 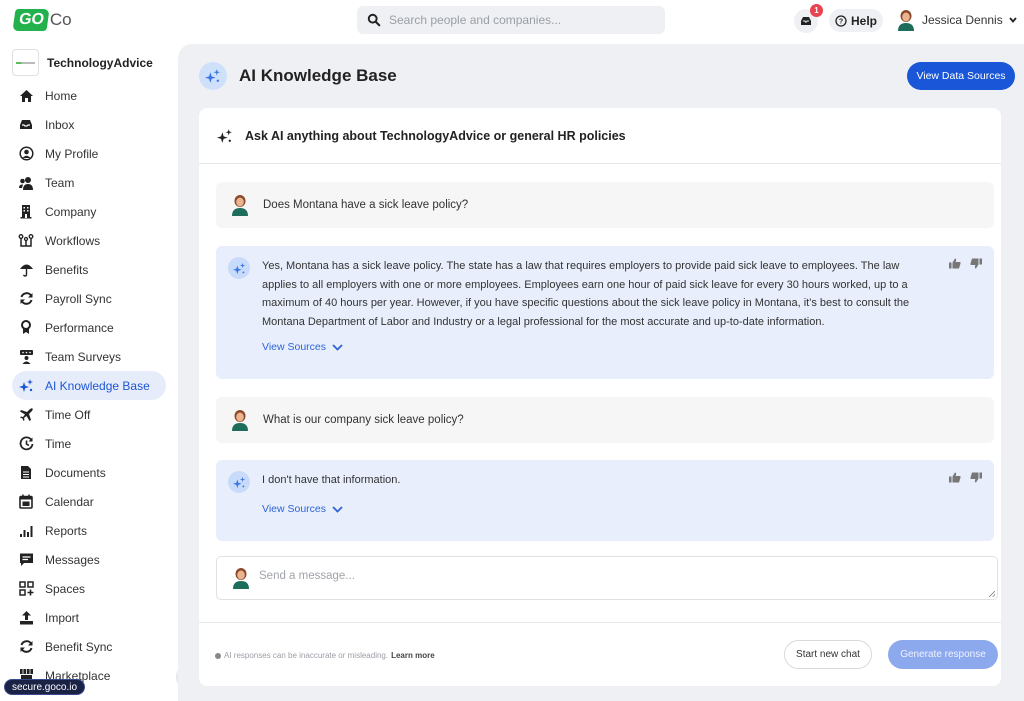 I want to click on ai-response-text: I don't have that information., so click(x=331, y=480).